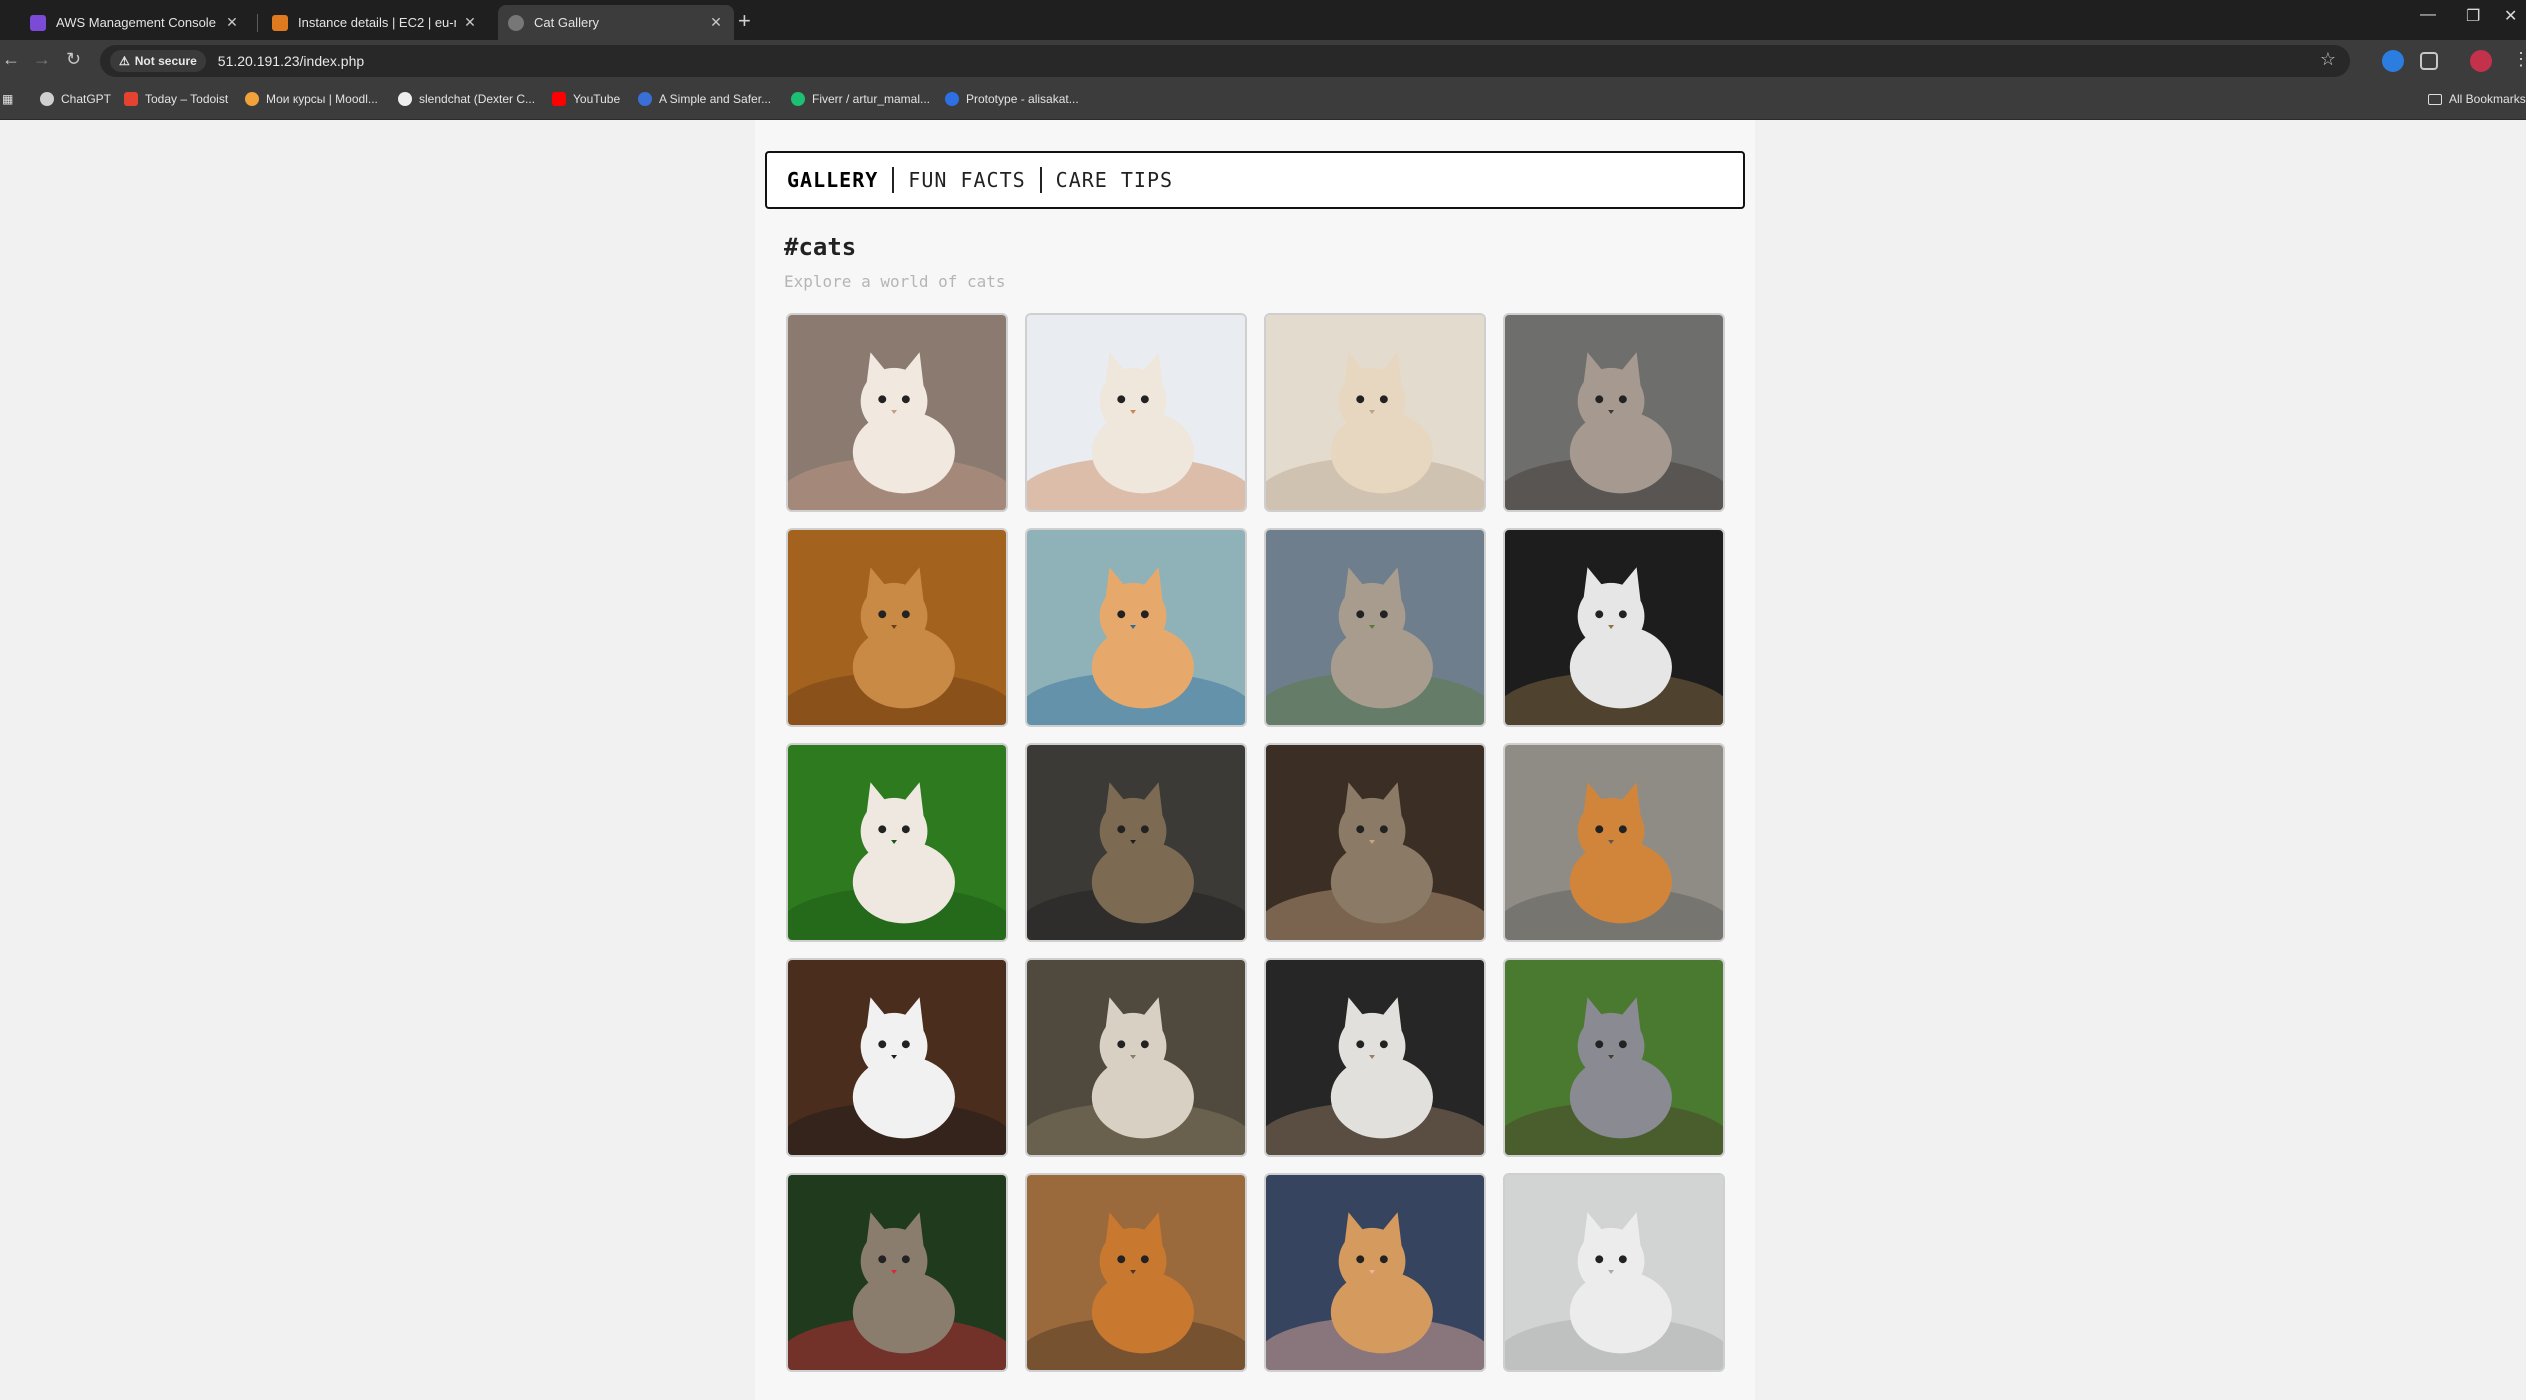 The height and width of the screenshot is (1400, 2526). What do you see at coordinates (165, 61) in the screenshot?
I see `security-label: Not secure` at bounding box center [165, 61].